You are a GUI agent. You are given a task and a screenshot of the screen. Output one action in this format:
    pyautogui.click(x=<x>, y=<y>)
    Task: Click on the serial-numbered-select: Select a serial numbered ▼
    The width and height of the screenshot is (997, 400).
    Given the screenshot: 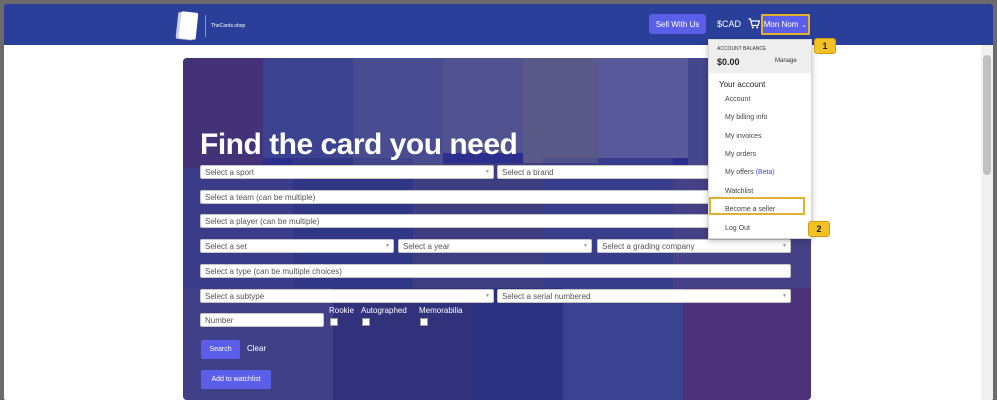 What is the action you would take?
    pyautogui.click(x=644, y=296)
    